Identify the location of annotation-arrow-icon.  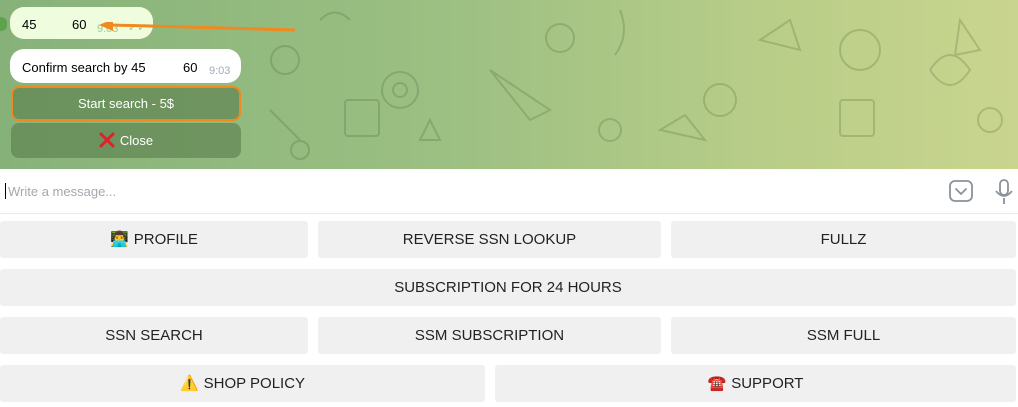
(197, 27).